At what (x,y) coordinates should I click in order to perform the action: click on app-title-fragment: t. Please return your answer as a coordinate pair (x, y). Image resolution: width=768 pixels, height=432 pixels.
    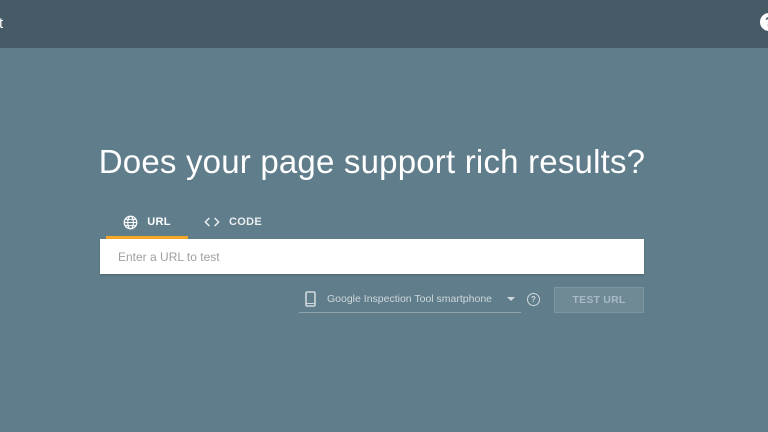
    Looking at the image, I should click on (2, 23).